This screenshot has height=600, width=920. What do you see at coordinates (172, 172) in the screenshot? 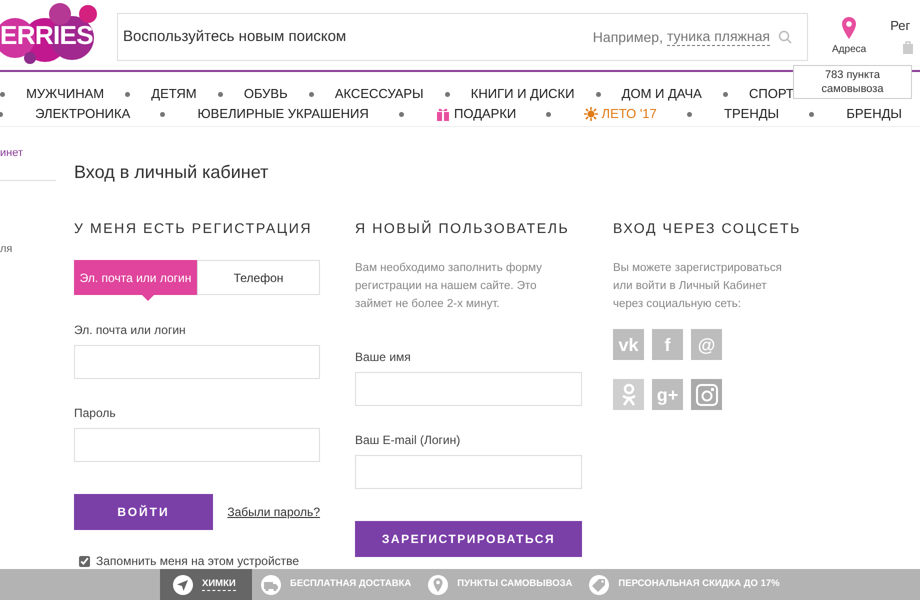
I see `page-title: Вход в личный кабинет` at bounding box center [172, 172].